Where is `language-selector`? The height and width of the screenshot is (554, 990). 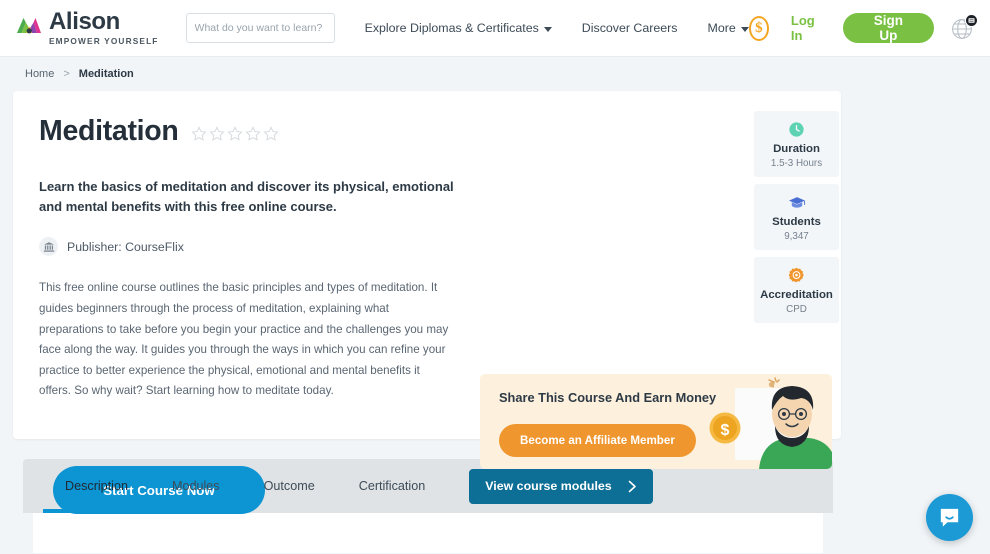 language-selector is located at coordinates (964, 27).